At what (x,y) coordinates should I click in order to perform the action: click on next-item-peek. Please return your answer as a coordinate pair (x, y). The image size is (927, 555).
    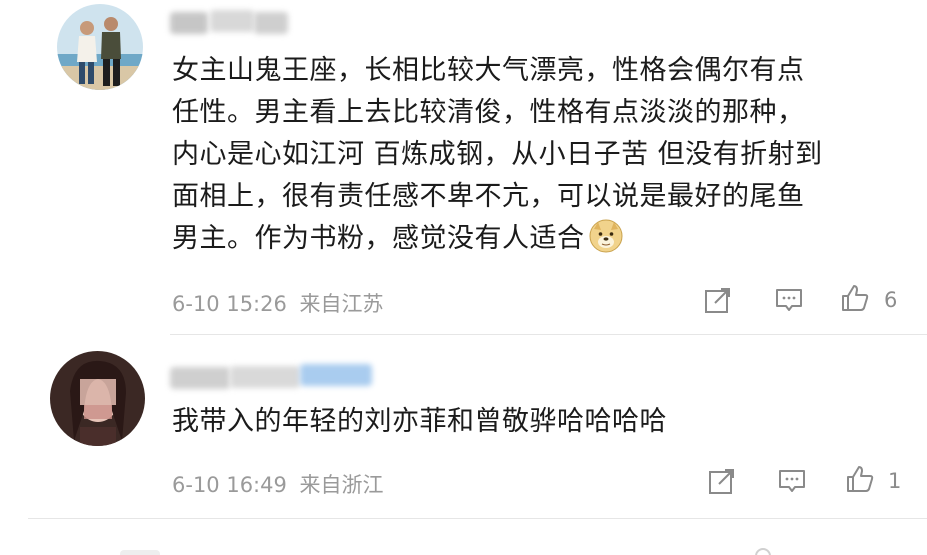
    Looking at the image, I should click on (463, 547).